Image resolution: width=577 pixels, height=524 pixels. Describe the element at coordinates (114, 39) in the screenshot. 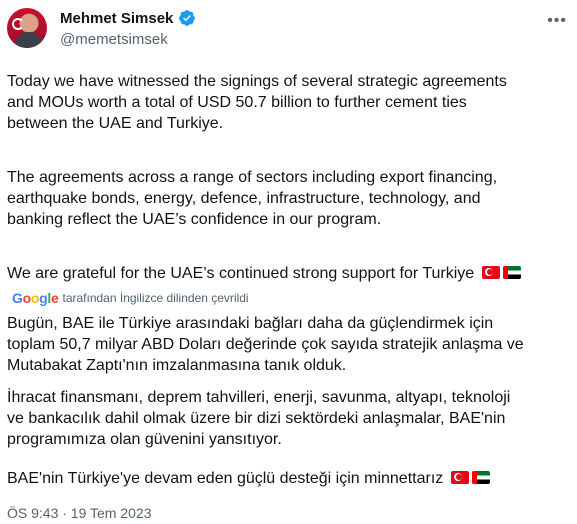

I see `author-handle: @memetsimsek` at that location.